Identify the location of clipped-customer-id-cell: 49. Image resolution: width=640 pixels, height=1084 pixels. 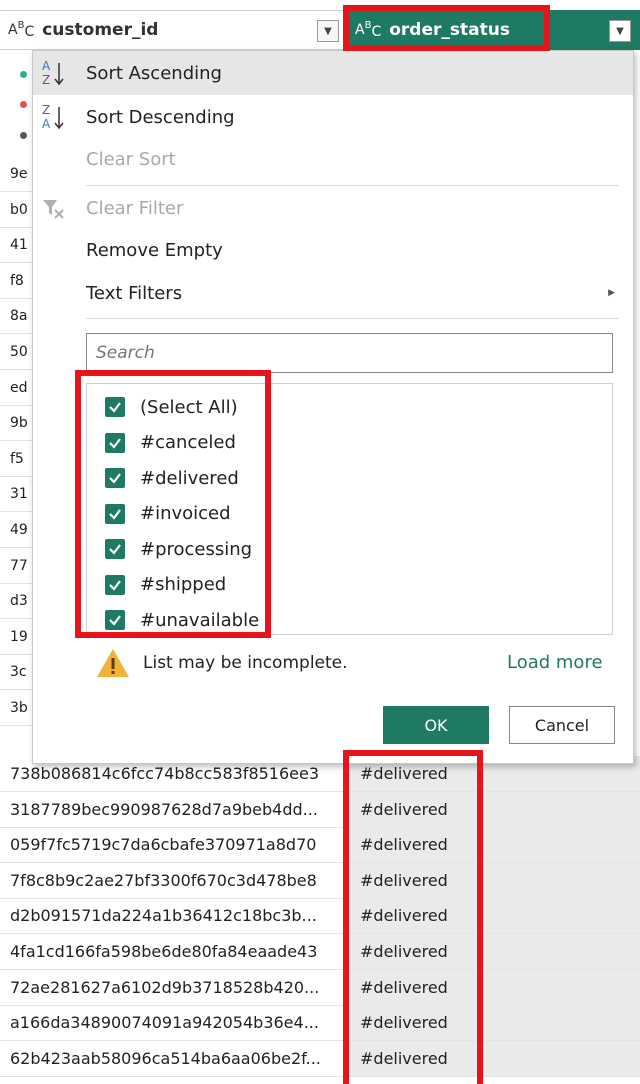
(16, 530).